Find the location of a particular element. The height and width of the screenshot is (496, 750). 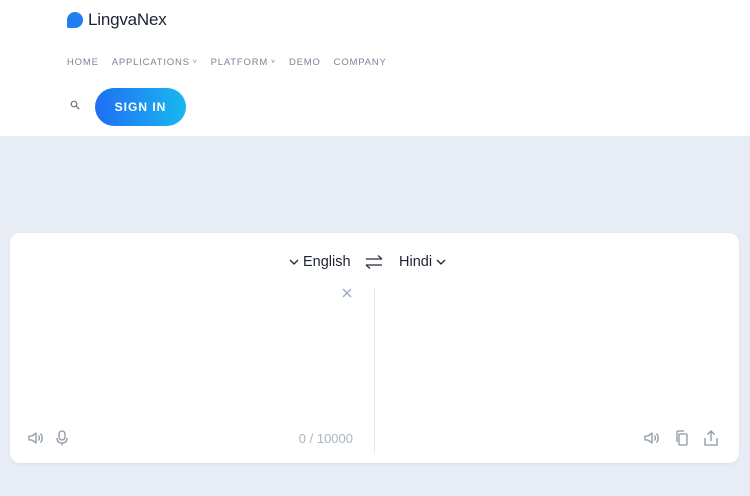

nav-item-demo: DEMO is located at coordinates (305, 62).